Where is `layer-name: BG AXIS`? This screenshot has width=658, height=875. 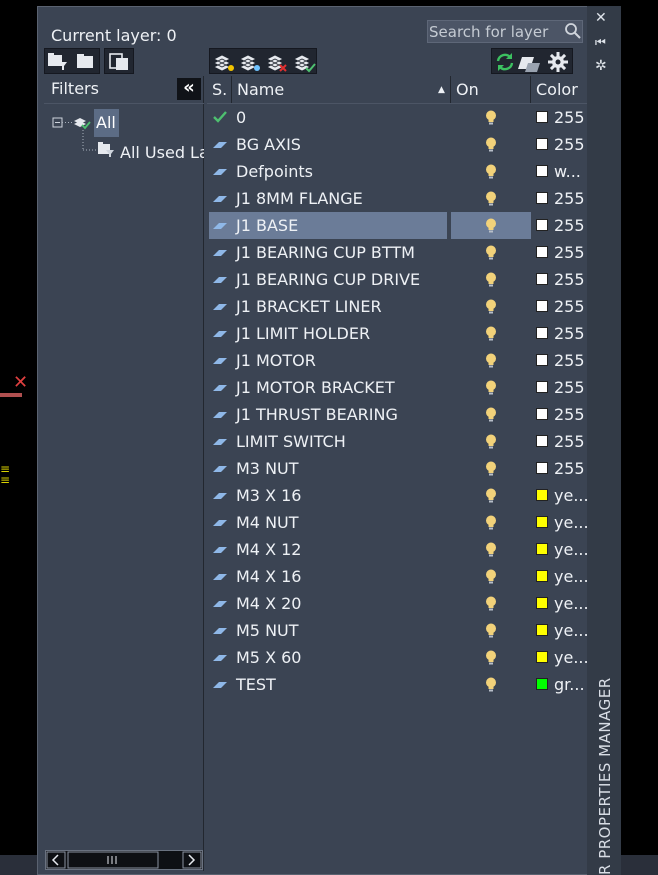 layer-name: BG AXIS is located at coordinates (268, 144).